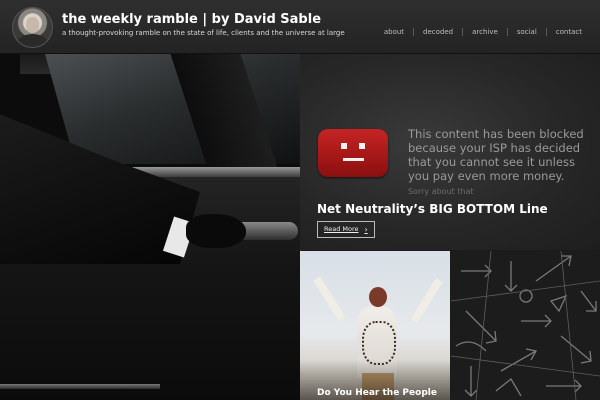  Describe the element at coordinates (378, 297) in the screenshot. I see `person-head` at that location.